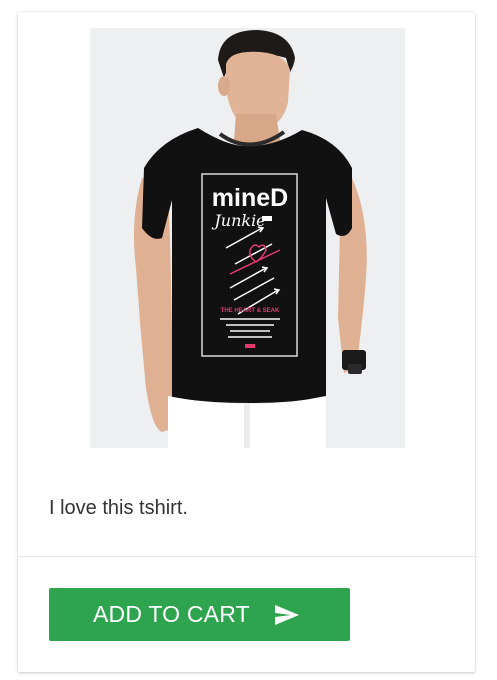 This screenshot has height=680, width=497. Describe the element at coordinates (118, 508) in the screenshot. I see `product-description: I love this tshirt.` at that location.